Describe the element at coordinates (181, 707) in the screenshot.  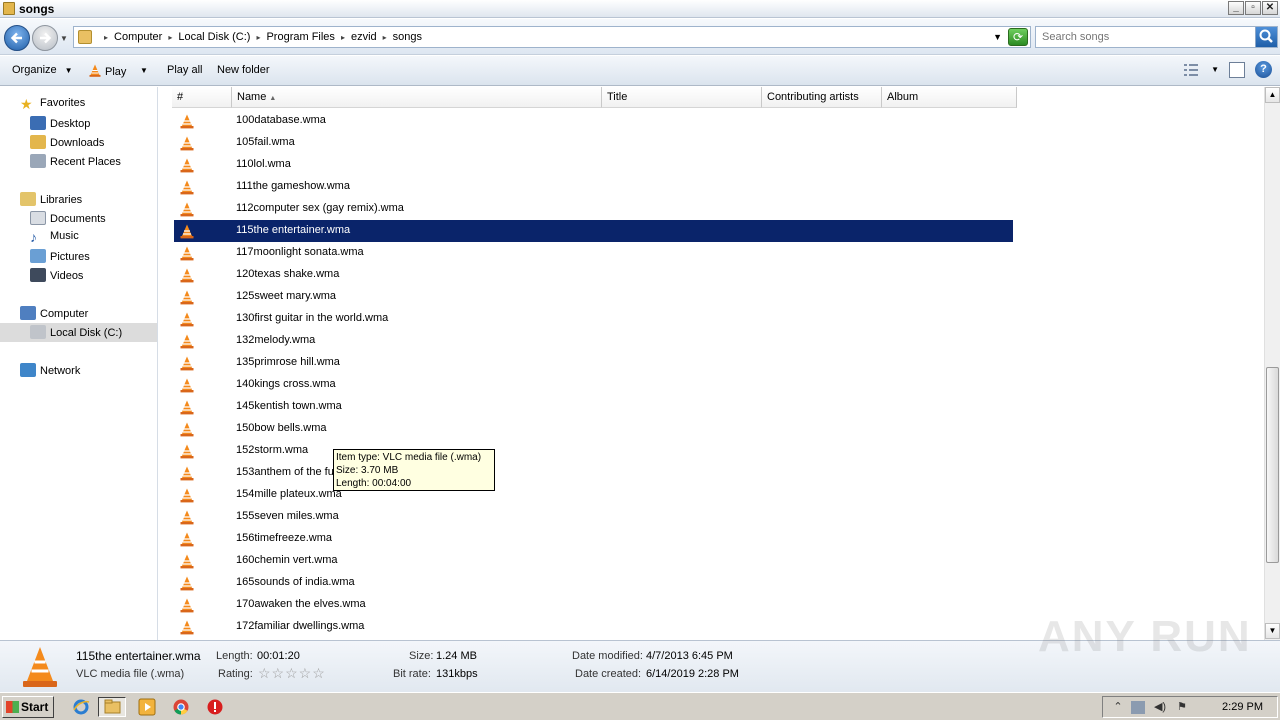
I see `chrome-taskbar-button` at that location.